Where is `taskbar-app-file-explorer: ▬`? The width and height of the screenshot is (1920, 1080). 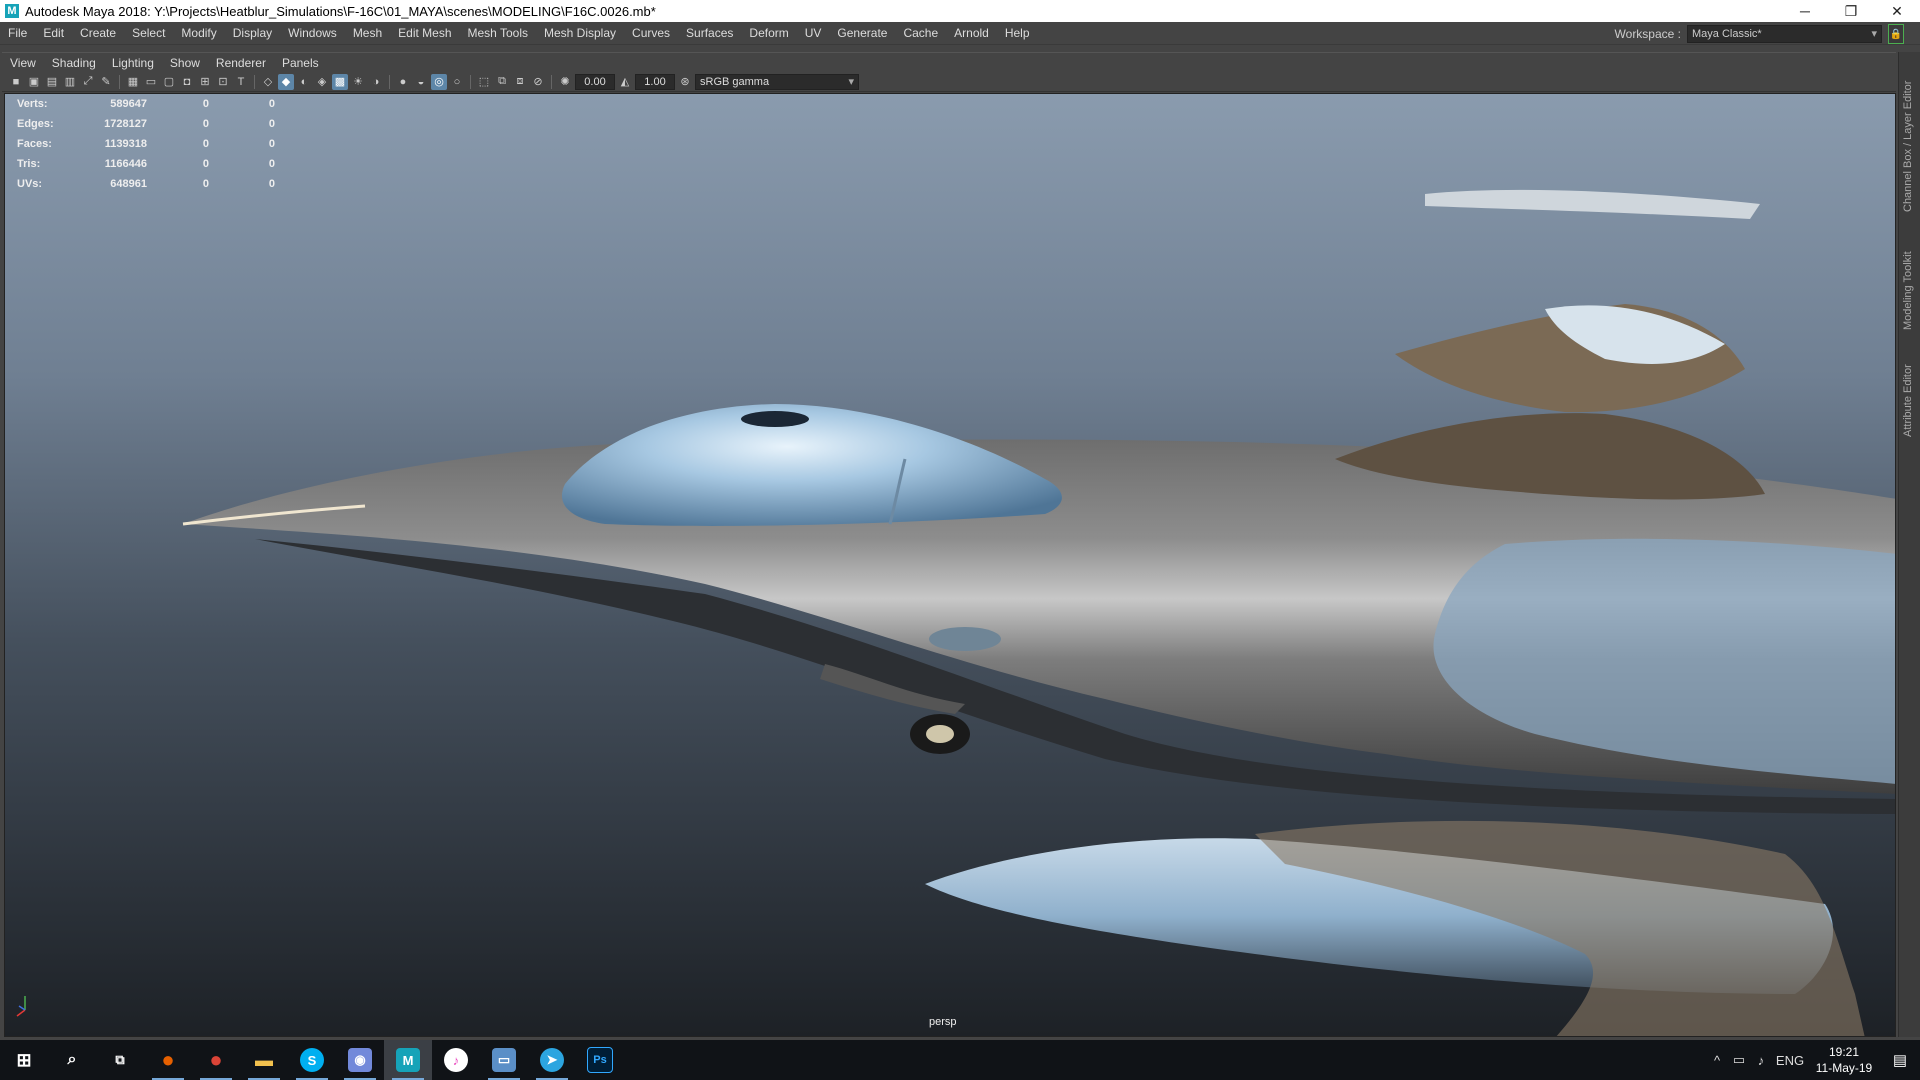
taskbar-app-file-explorer: ▬ is located at coordinates (264, 1060).